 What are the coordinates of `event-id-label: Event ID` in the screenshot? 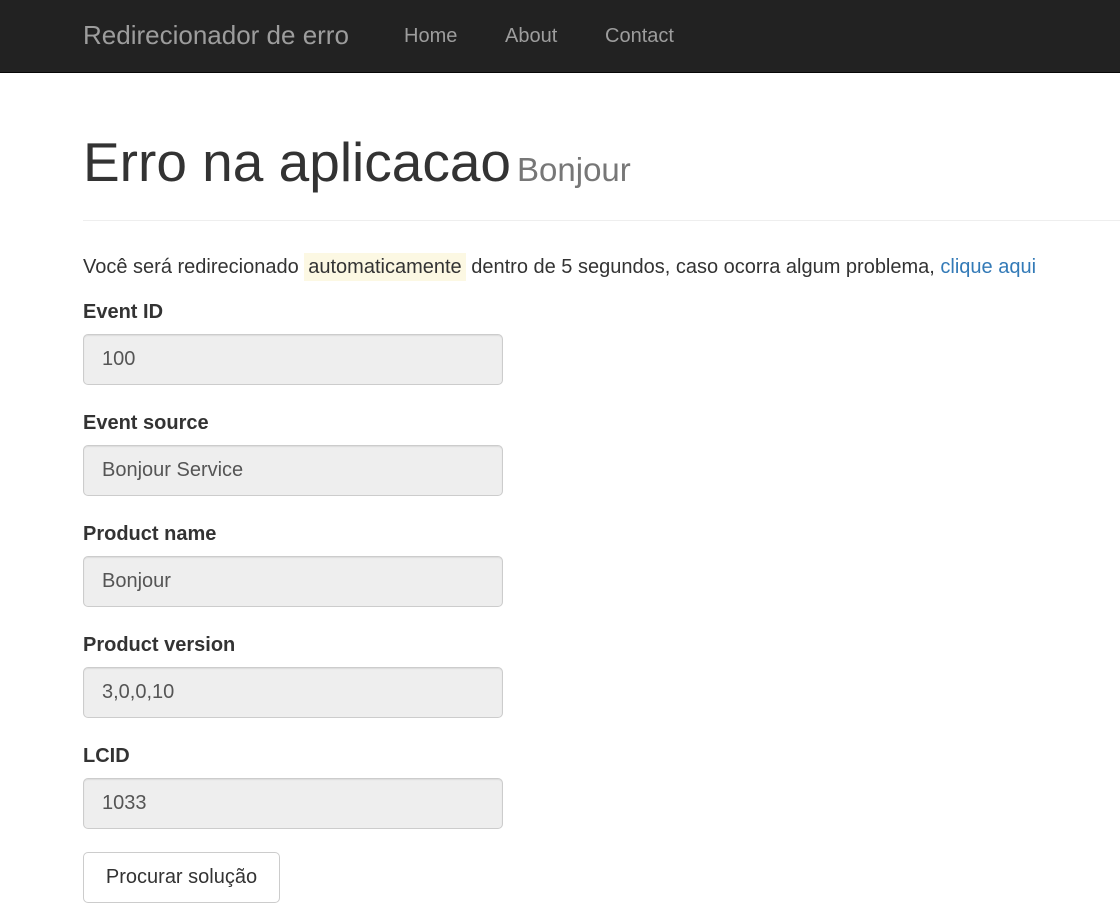 It's located at (123, 312).